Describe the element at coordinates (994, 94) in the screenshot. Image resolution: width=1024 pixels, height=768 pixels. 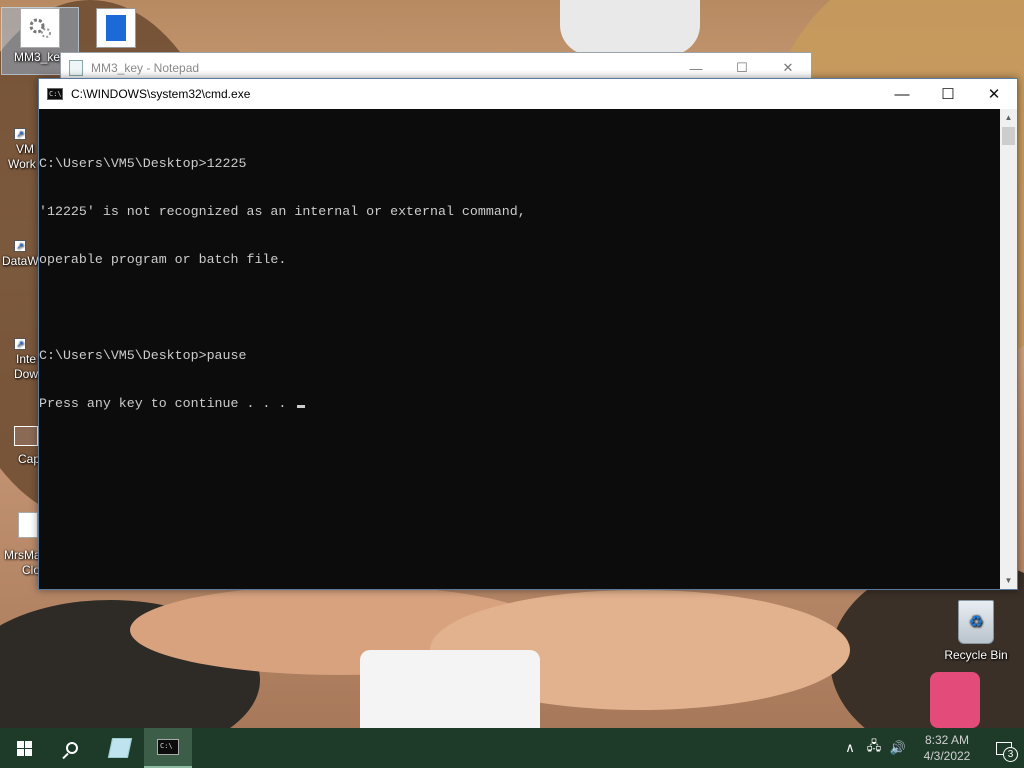
I see `close-button: ✕` at that location.